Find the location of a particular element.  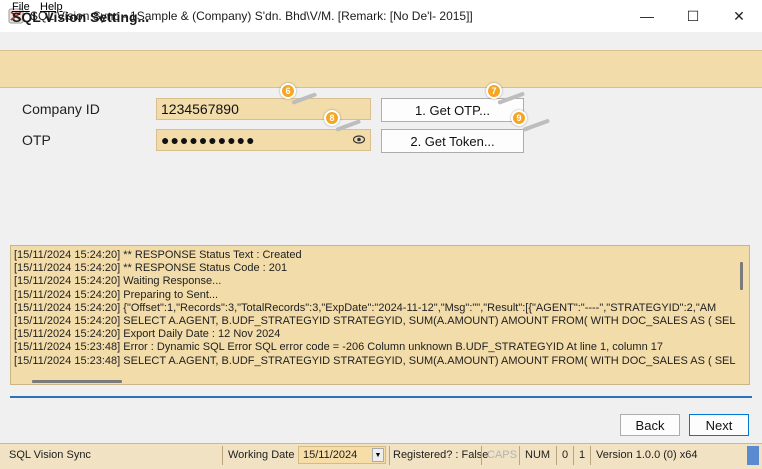

working-date-value: 15/11/2024 is located at coordinates (330, 455).